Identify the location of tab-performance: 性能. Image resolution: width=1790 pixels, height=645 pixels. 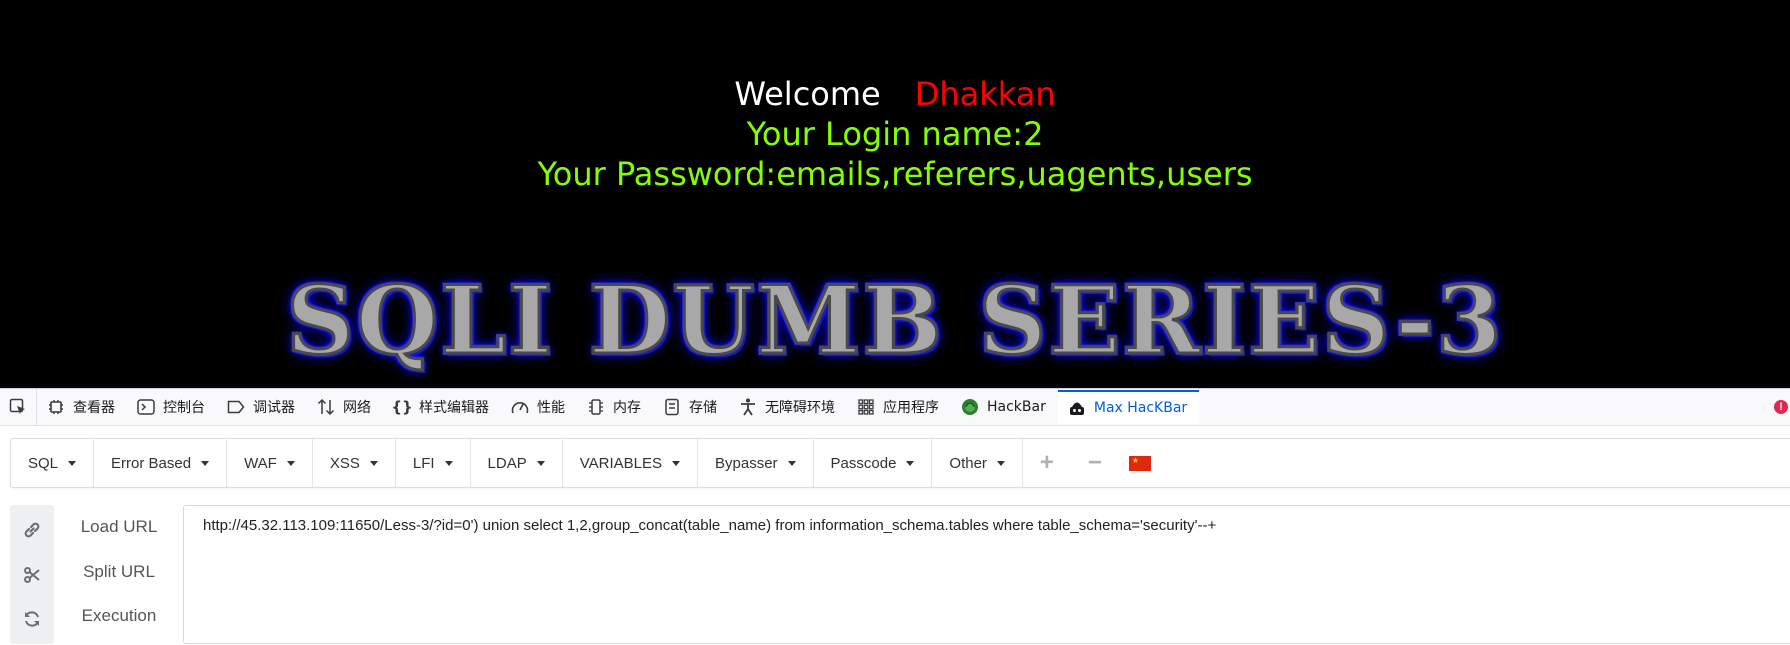
(539, 407).